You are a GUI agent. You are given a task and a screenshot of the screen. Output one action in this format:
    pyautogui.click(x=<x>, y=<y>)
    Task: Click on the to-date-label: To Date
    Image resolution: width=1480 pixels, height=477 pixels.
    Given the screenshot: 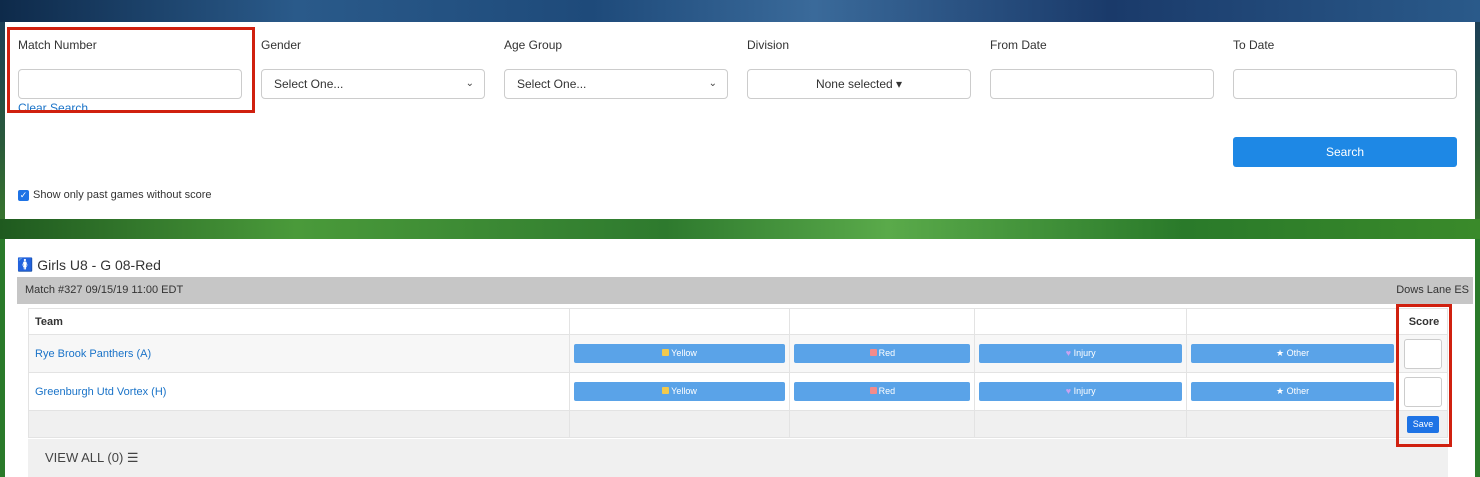 What is the action you would take?
    pyautogui.click(x=1254, y=45)
    